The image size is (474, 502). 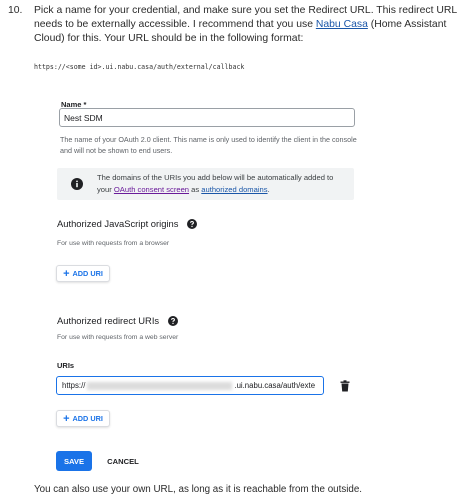 I want to click on name-input: Nest SDM, so click(x=207, y=117).